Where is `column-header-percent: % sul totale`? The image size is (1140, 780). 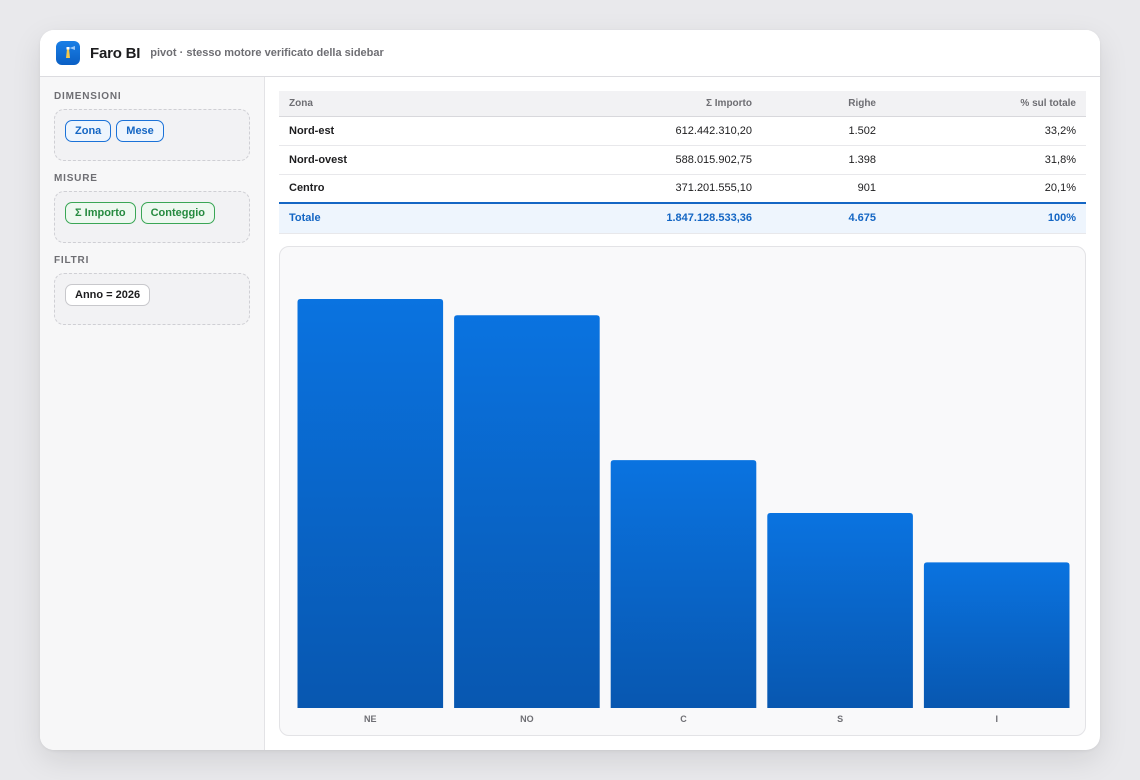
column-header-percent: % sul totale is located at coordinates (986, 104).